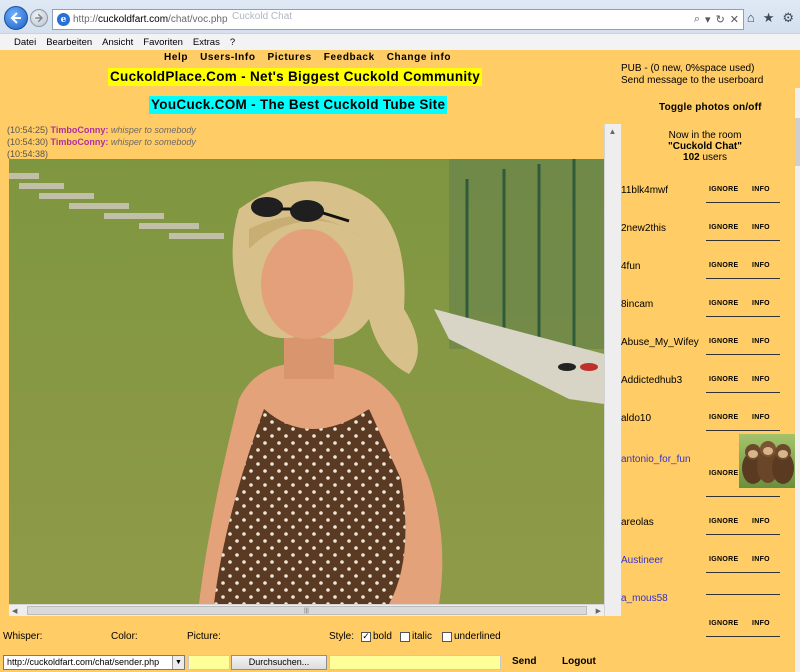 This screenshot has width=800, height=672. I want to click on user-name: Addictedhub3, so click(651, 380).